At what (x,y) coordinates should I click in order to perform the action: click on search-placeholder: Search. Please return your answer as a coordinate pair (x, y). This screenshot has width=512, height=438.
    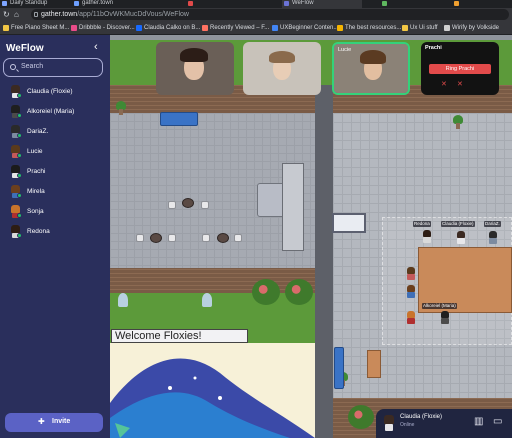
    Looking at the image, I should click on (32, 66).